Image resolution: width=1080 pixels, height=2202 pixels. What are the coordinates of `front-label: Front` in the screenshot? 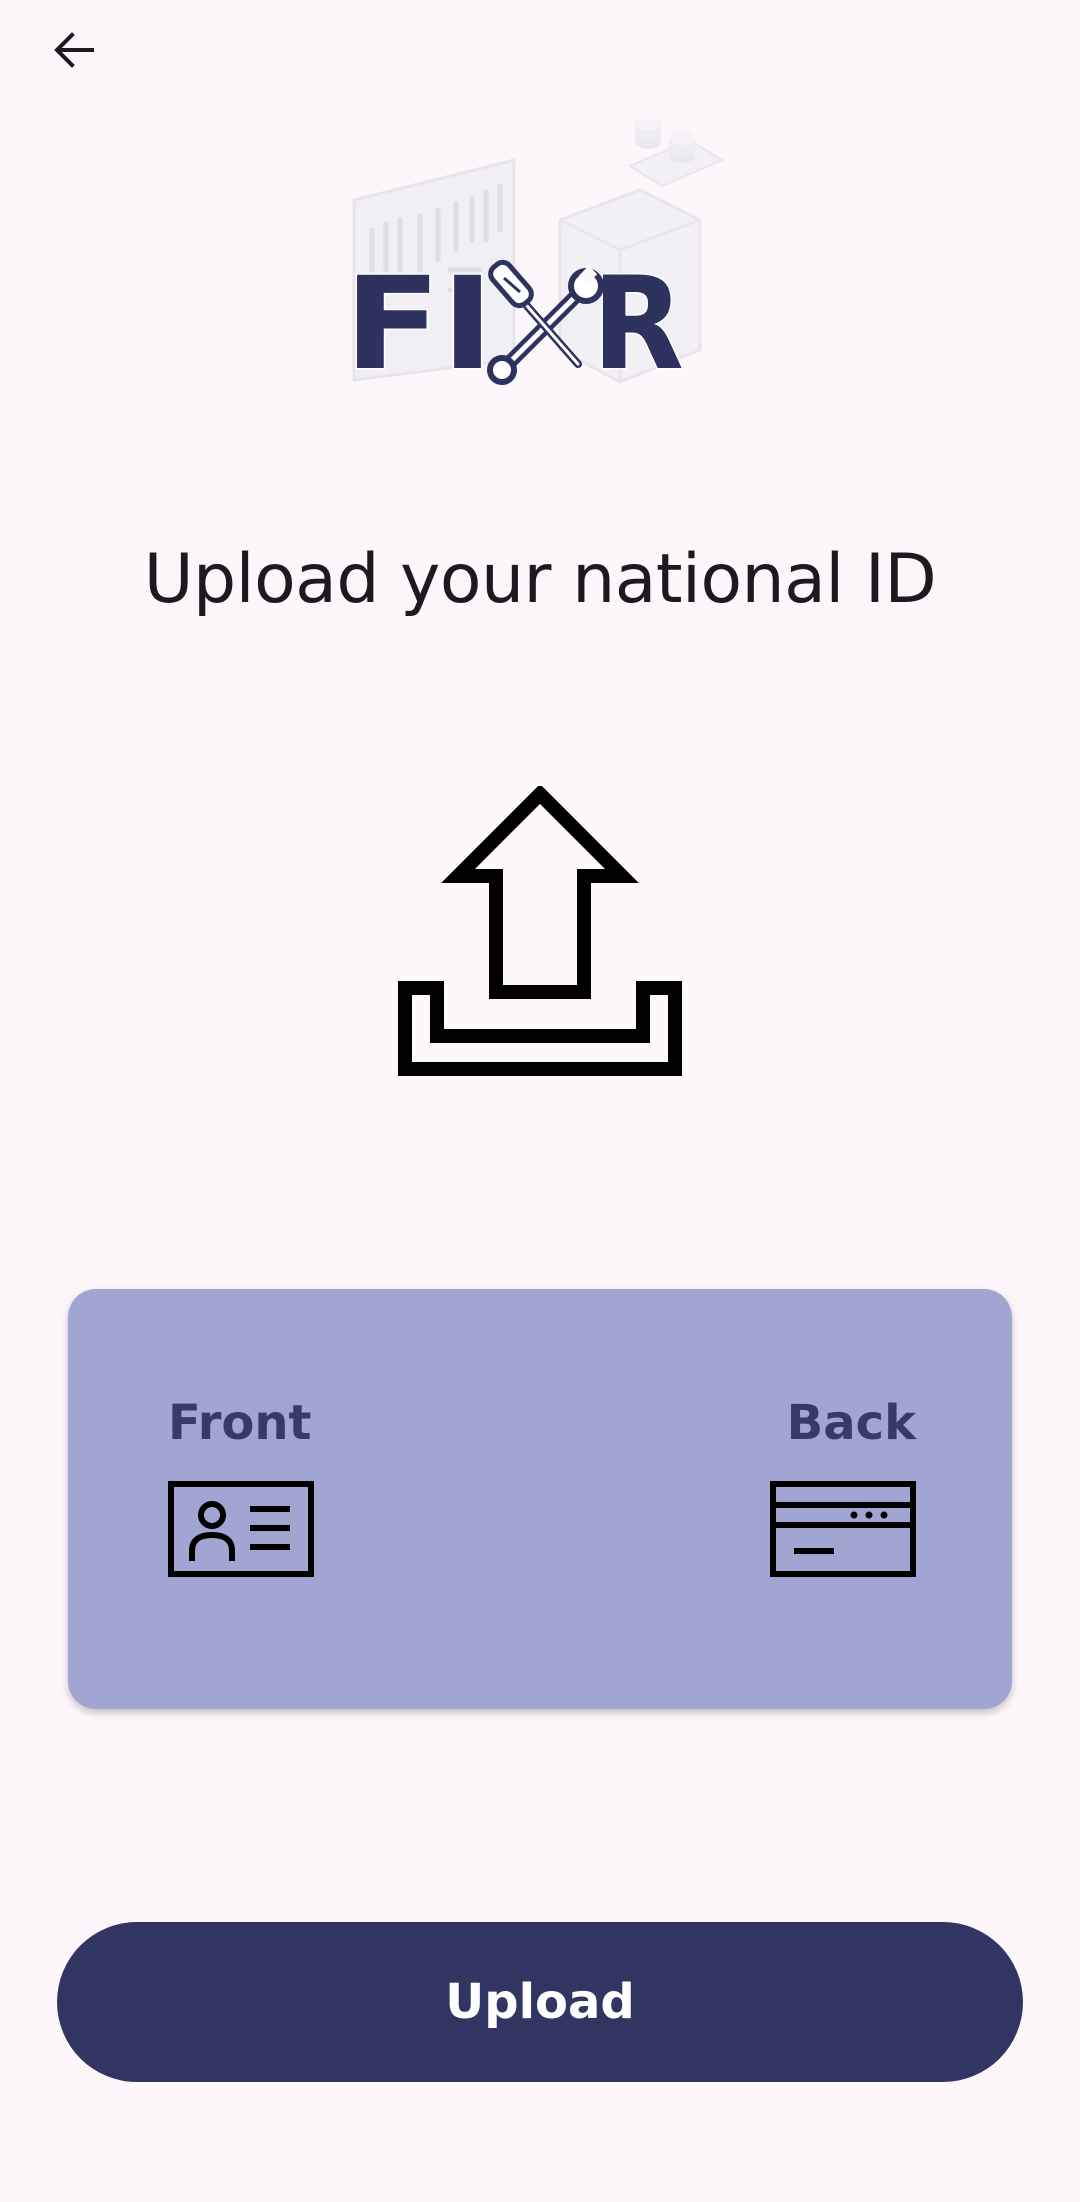 It's located at (240, 1423).